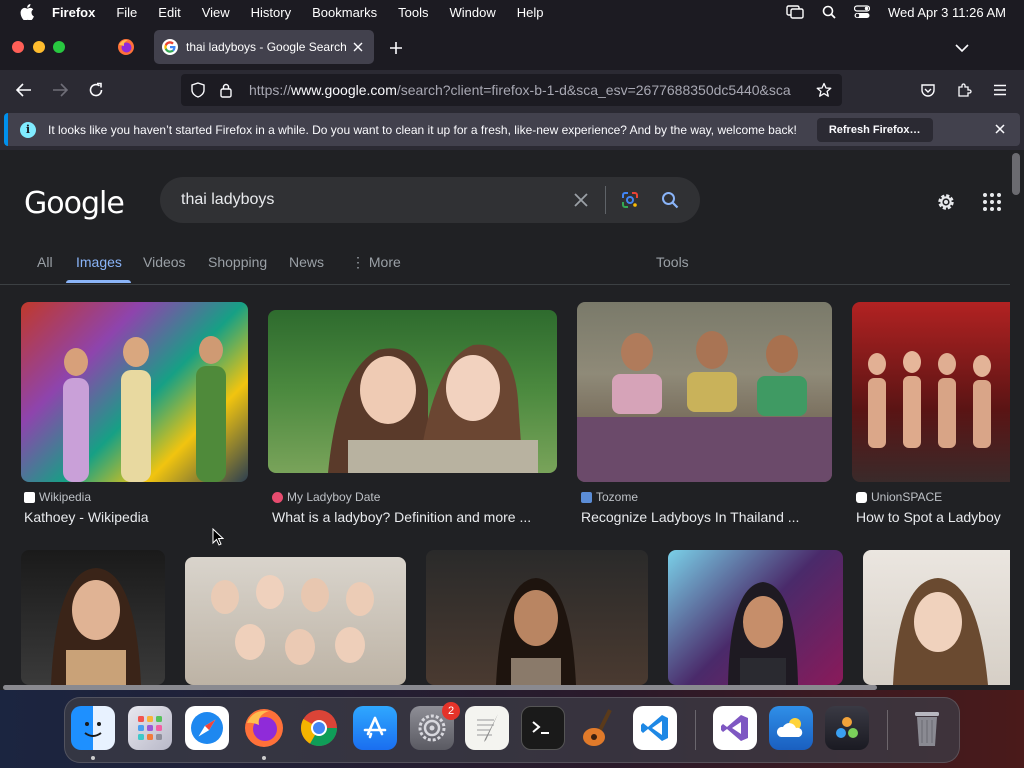 Image resolution: width=1024 pixels, height=768 pixels. What do you see at coordinates (512, 47) in the screenshot?
I see `tab-strip: thai ladyboys - Google Search` at bounding box center [512, 47].